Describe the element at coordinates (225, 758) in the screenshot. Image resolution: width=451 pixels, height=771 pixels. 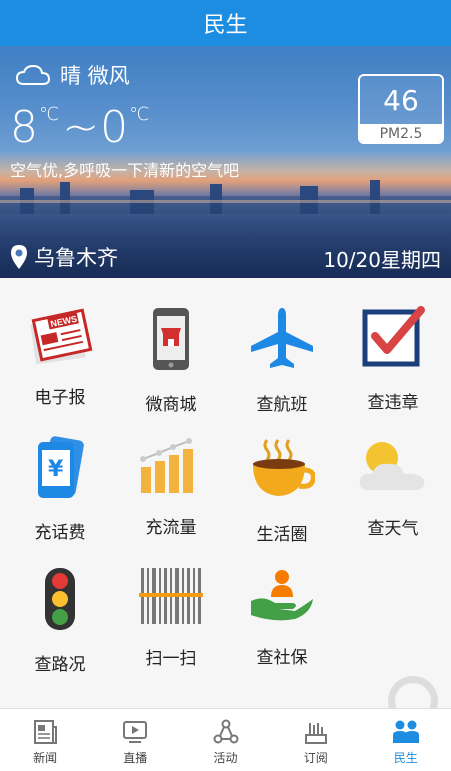
I see `nav-label: 活动` at that location.